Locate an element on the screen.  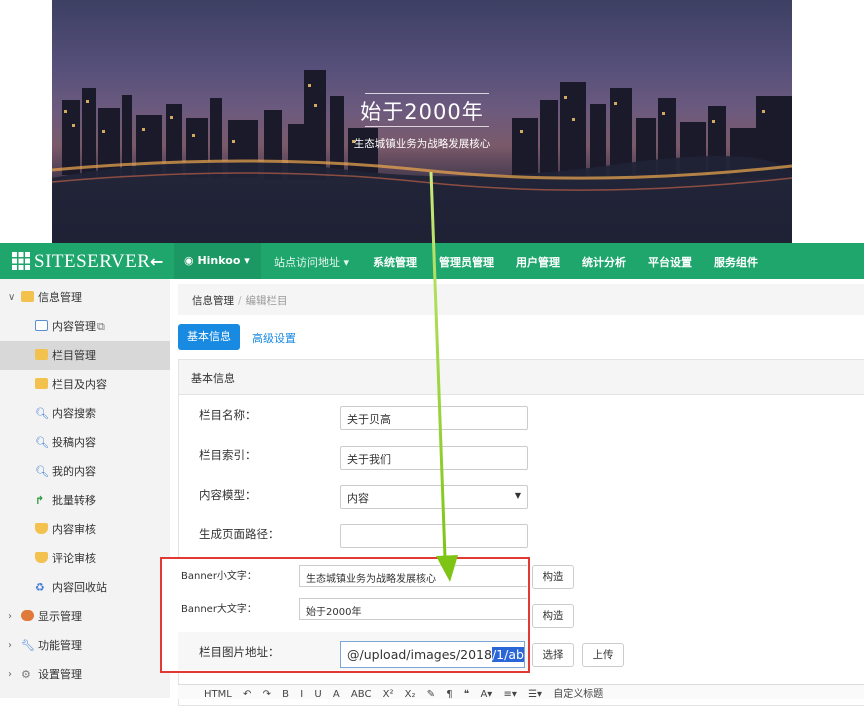
wrench-icon: 🔧︎ is located at coordinates (28, 645).